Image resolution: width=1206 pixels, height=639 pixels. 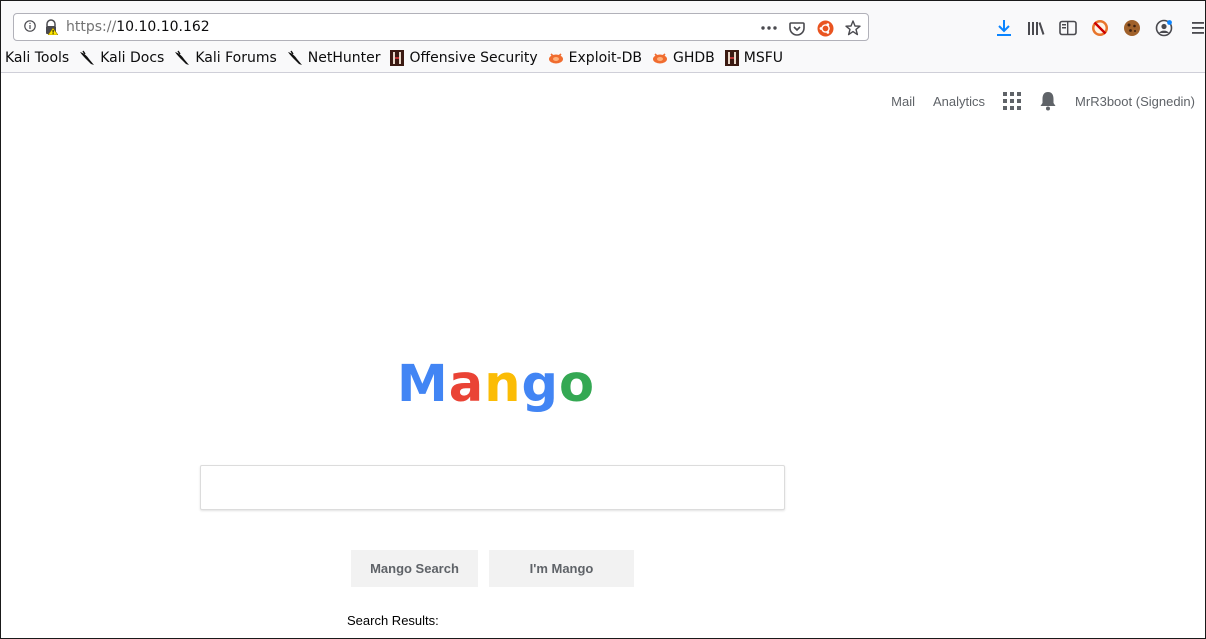 What do you see at coordinates (1195, 28) in the screenshot?
I see `menu-icon` at bounding box center [1195, 28].